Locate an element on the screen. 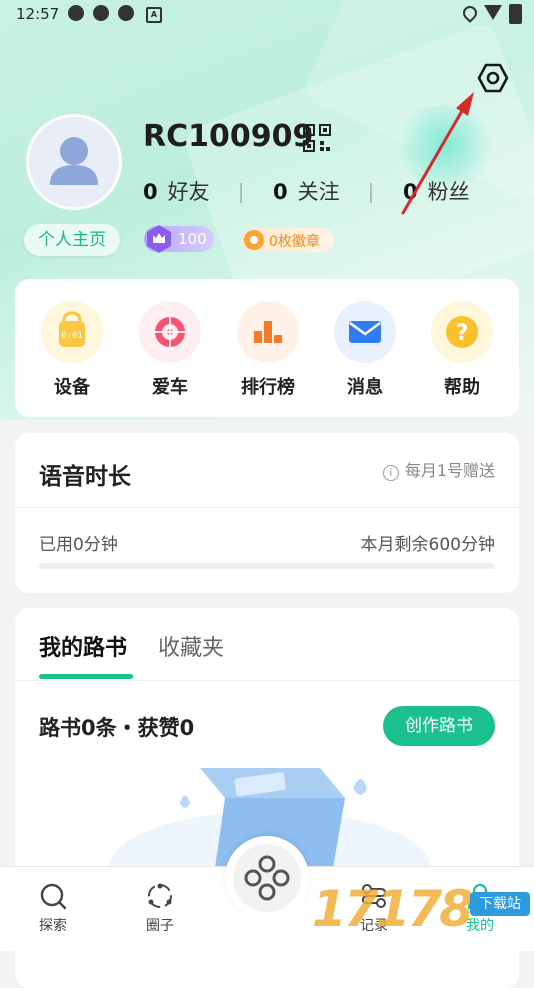 This screenshot has height=988, width=534. circle-community-icon is located at coordinates (160, 895).